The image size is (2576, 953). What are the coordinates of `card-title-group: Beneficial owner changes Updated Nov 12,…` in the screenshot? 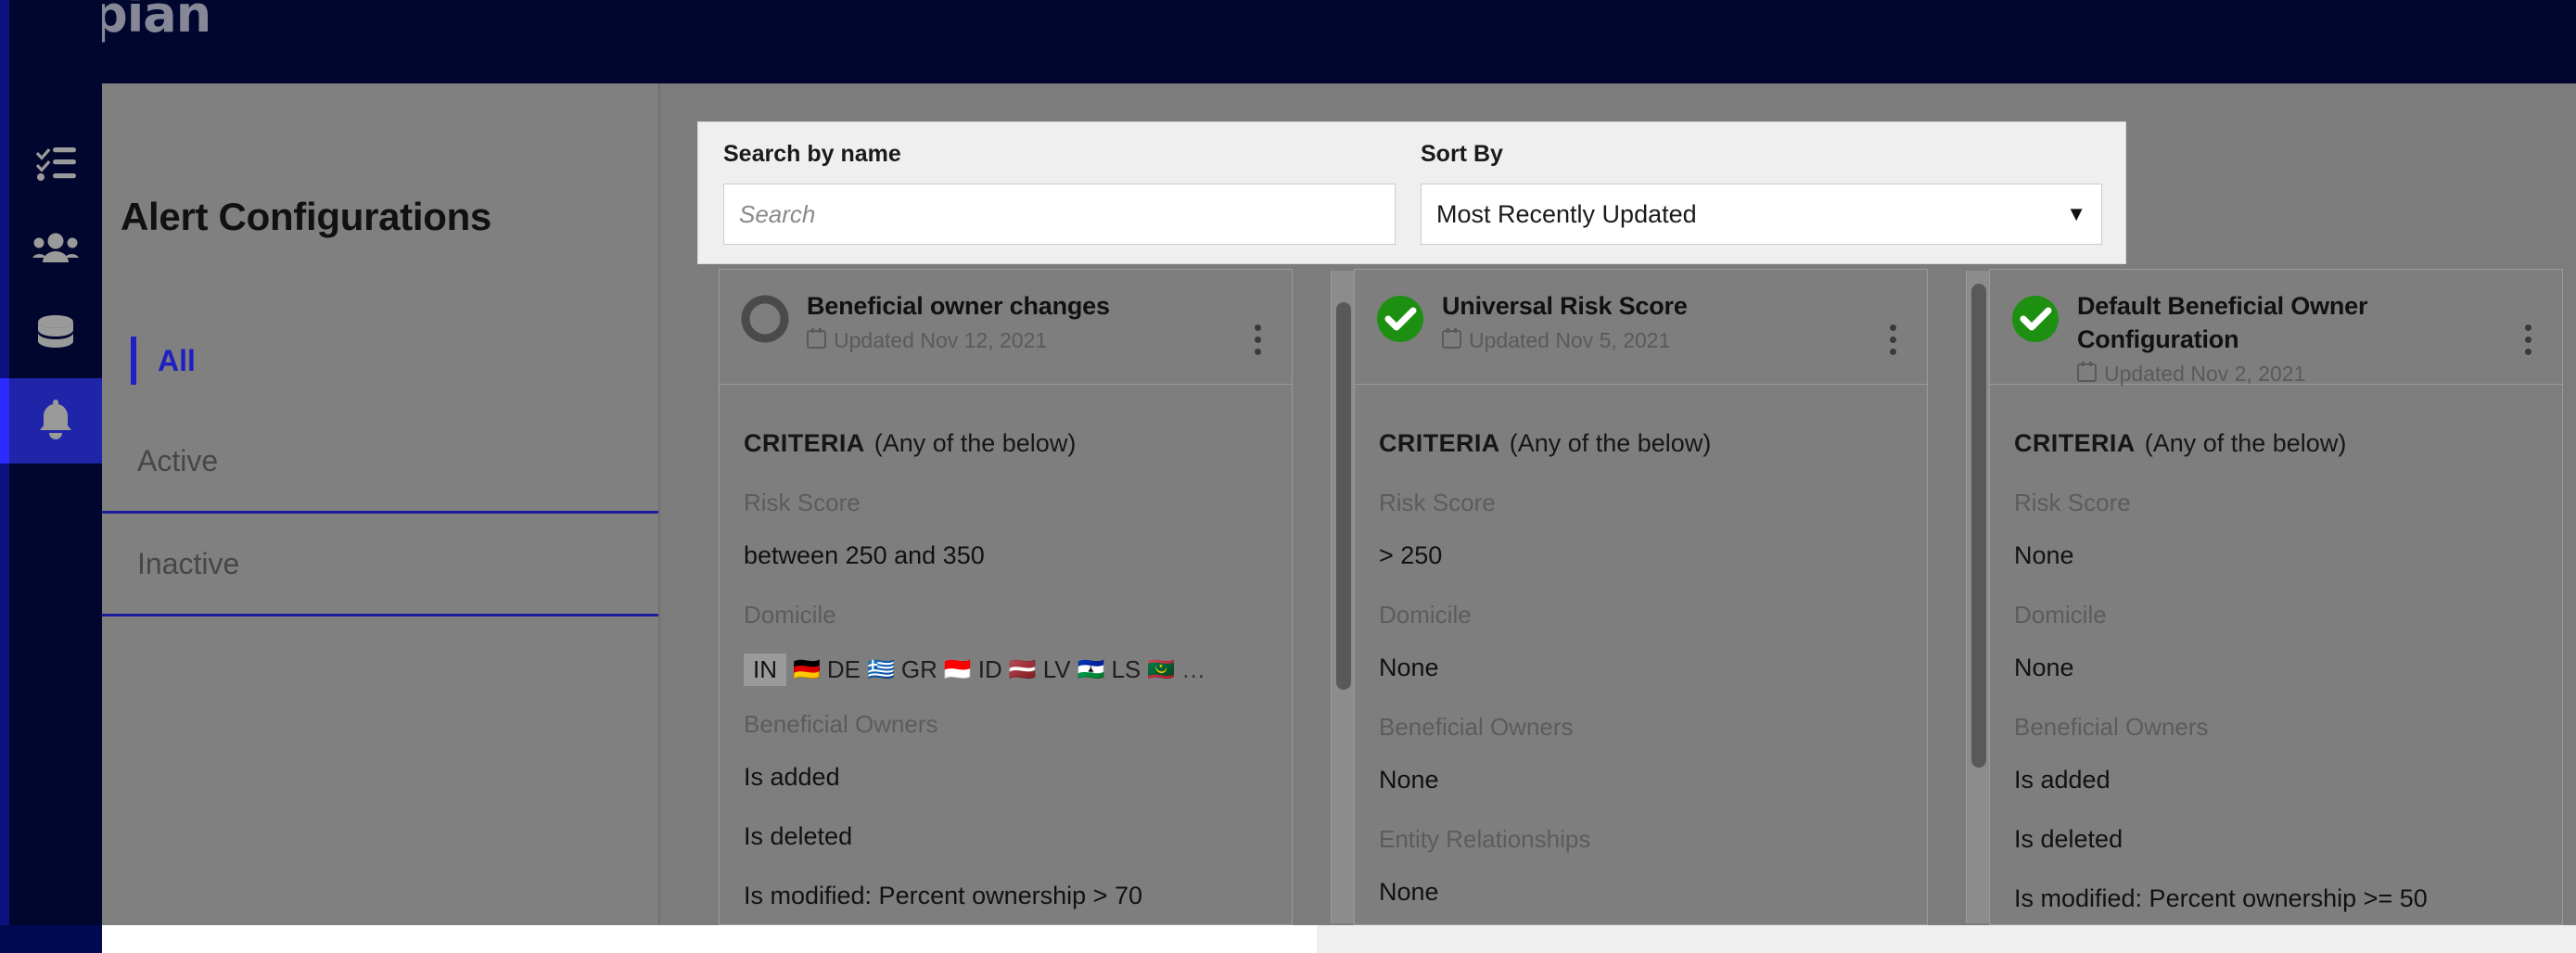 It's located at (1024, 337).